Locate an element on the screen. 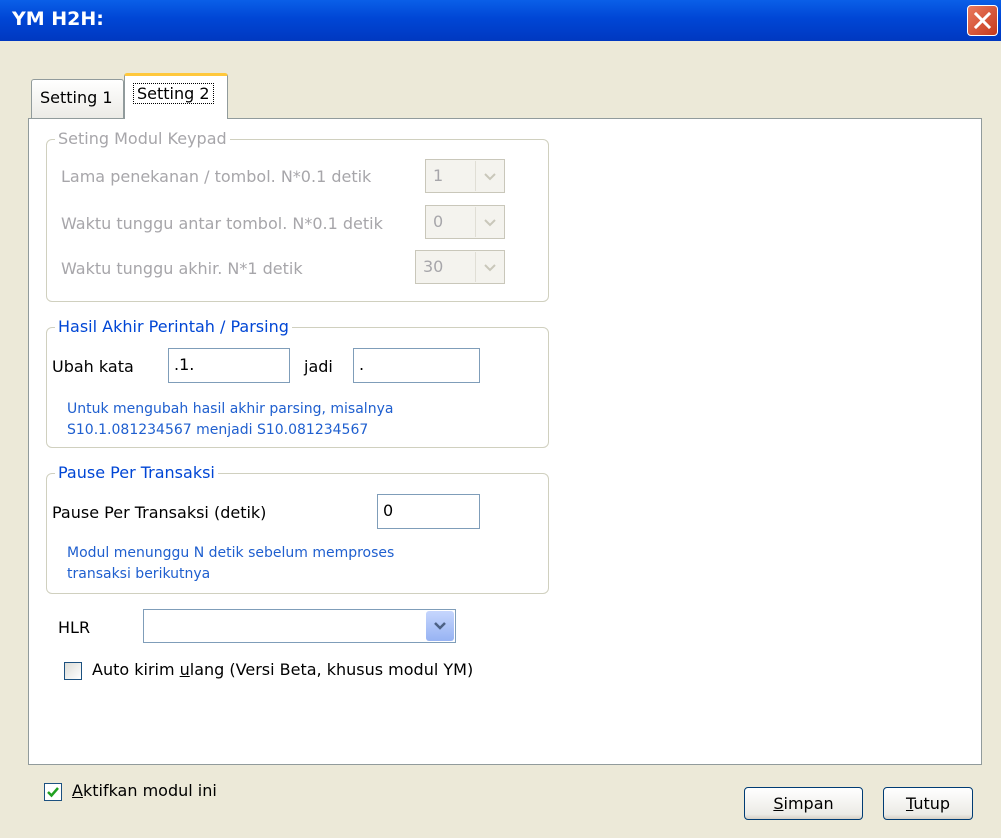  close-button is located at coordinates (982, 20).